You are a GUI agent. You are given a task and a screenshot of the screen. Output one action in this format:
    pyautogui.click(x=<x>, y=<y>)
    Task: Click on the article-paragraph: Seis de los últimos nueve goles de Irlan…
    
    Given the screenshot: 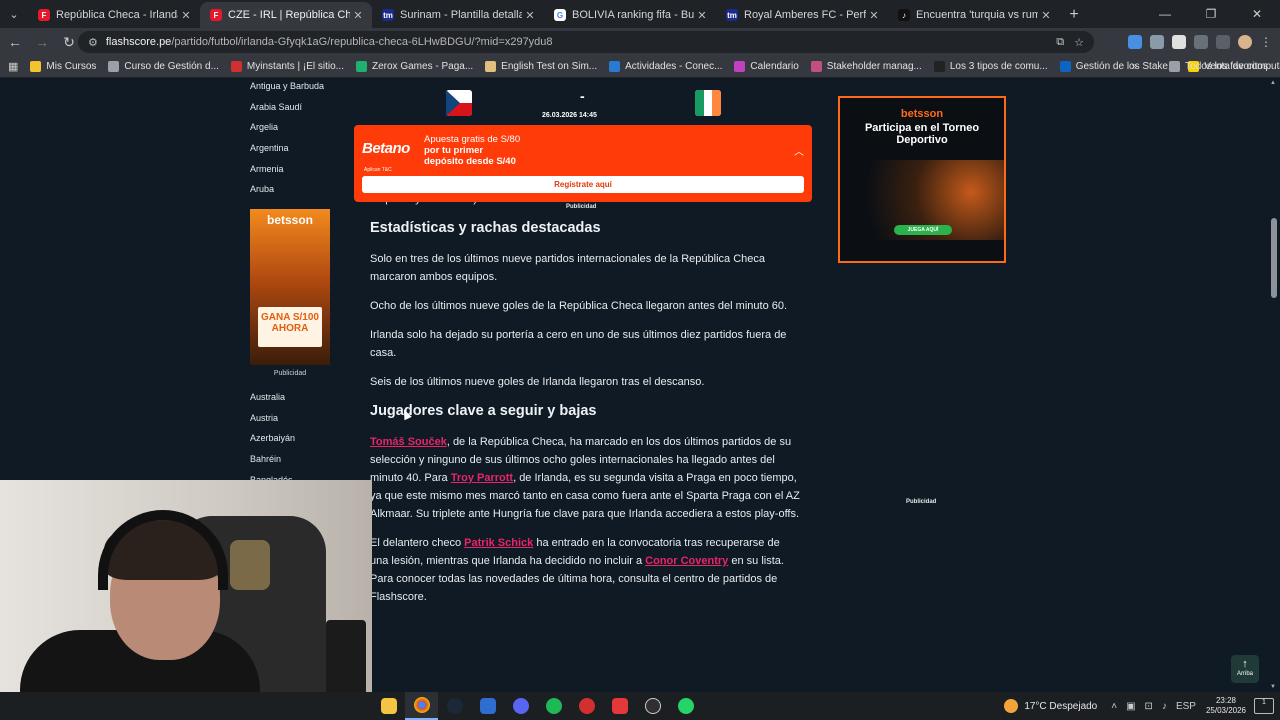 What is the action you would take?
    pyautogui.click(x=537, y=382)
    